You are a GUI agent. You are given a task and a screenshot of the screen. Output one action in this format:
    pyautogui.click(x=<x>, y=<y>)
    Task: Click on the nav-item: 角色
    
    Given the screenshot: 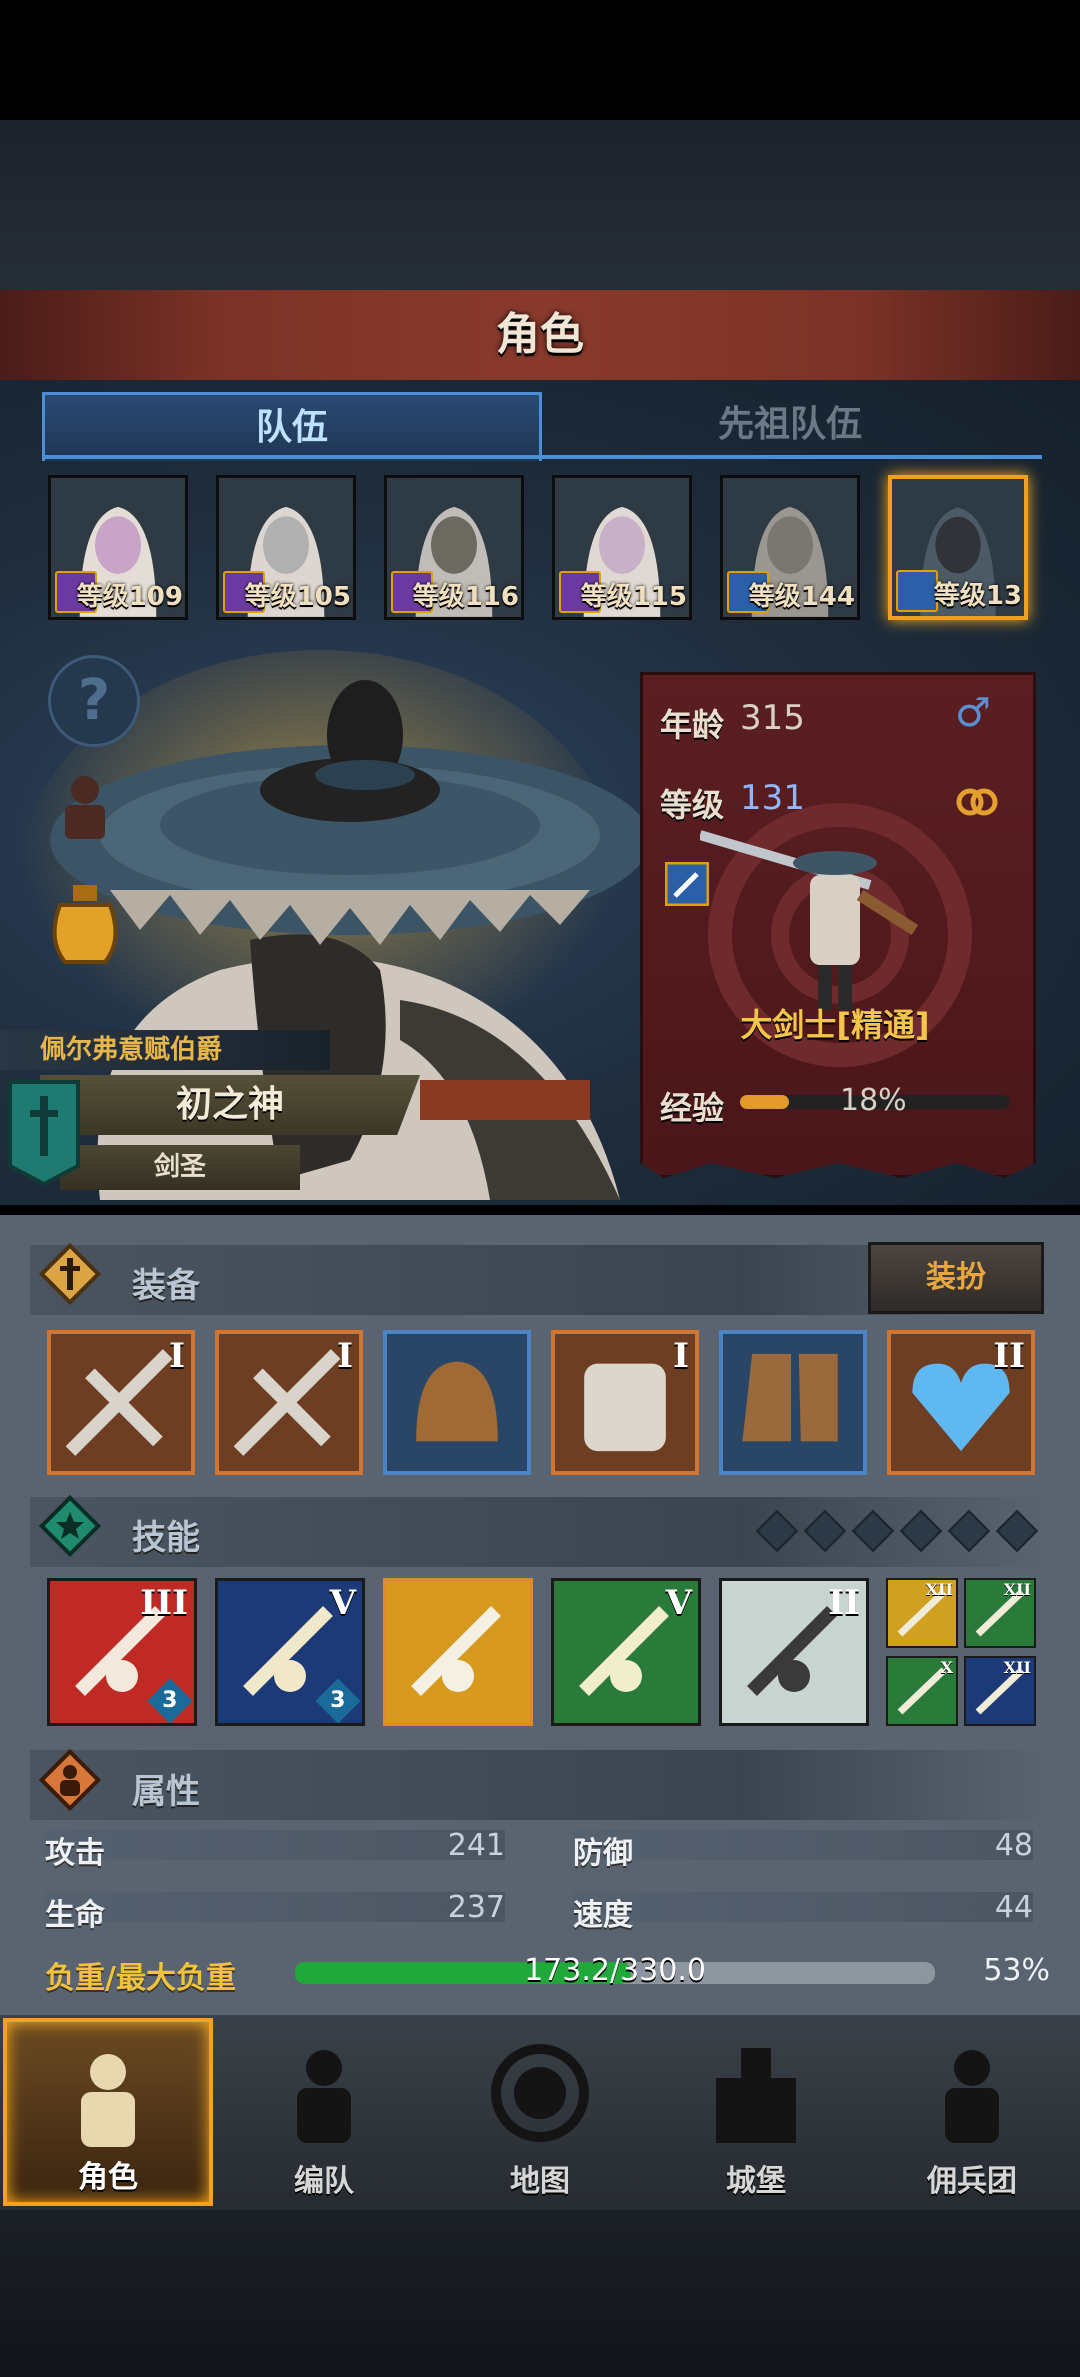 What is the action you would take?
    pyautogui.click(x=108, y=2112)
    